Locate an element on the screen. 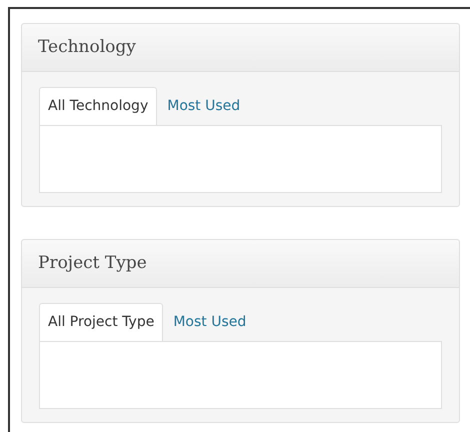 This screenshot has width=470, height=432. box-title: Project Type is located at coordinates (92, 263).